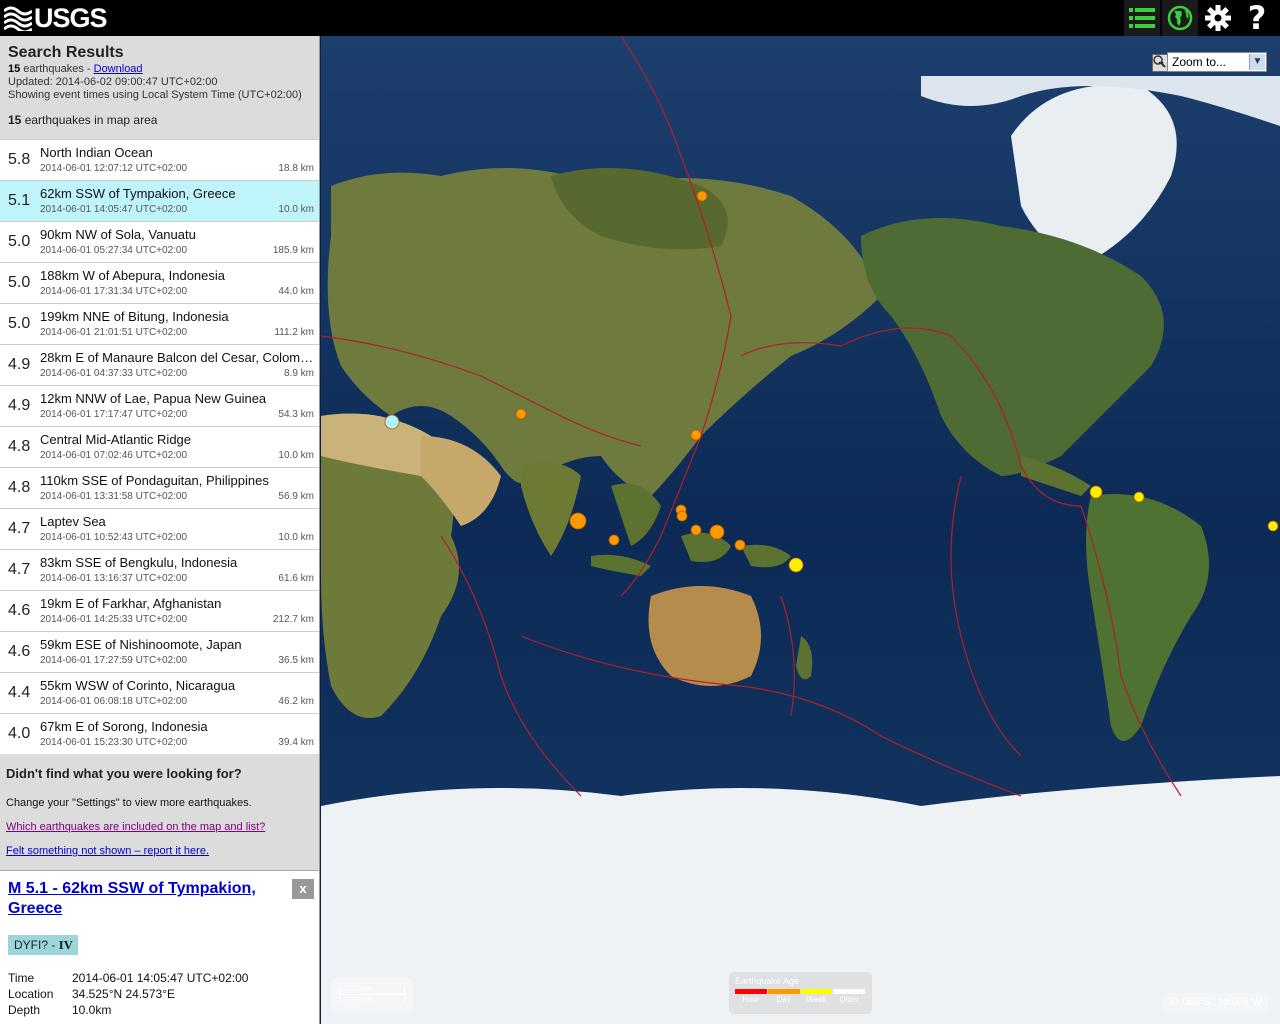  What do you see at coordinates (114, 373) in the screenshot?
I see `earthquake-time: 2014-06-01 04:37:33 UTC+02:00` at bounding box center [114, 373].